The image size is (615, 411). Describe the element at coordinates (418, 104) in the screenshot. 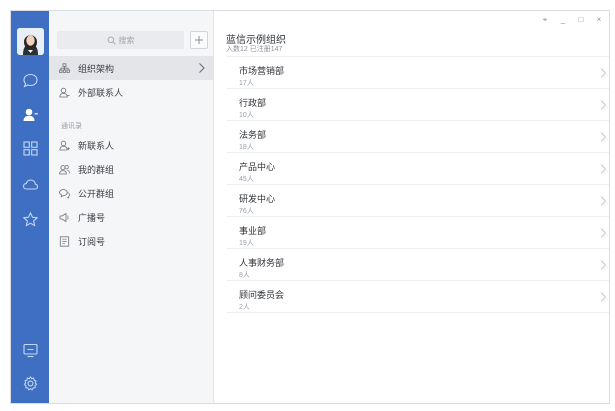

I see `department-row: 行政部 10人` at that location.